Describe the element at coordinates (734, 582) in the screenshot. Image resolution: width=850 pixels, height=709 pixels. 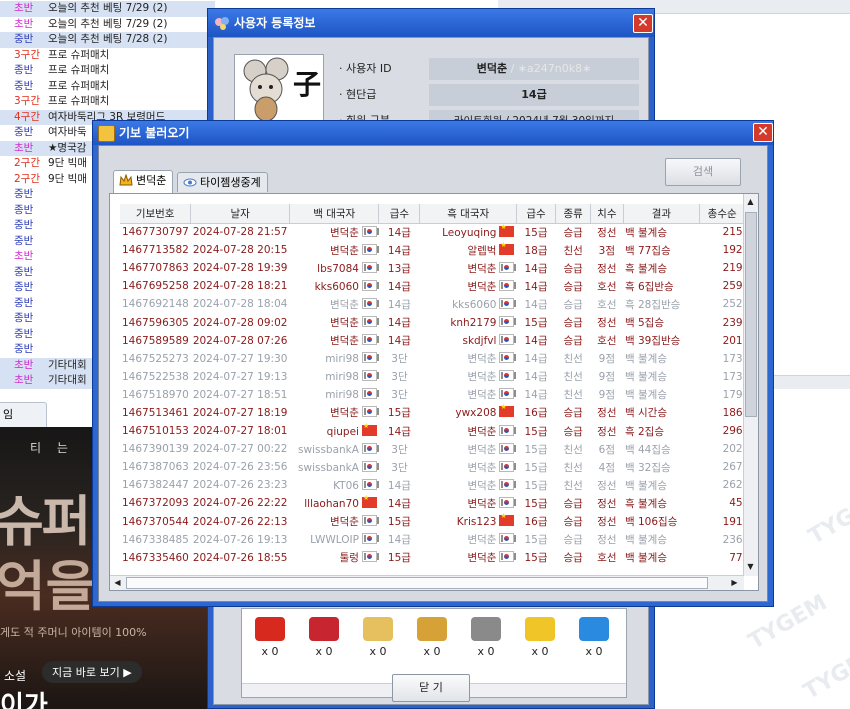
I see `scroll-right-icon: ▶` at that location.